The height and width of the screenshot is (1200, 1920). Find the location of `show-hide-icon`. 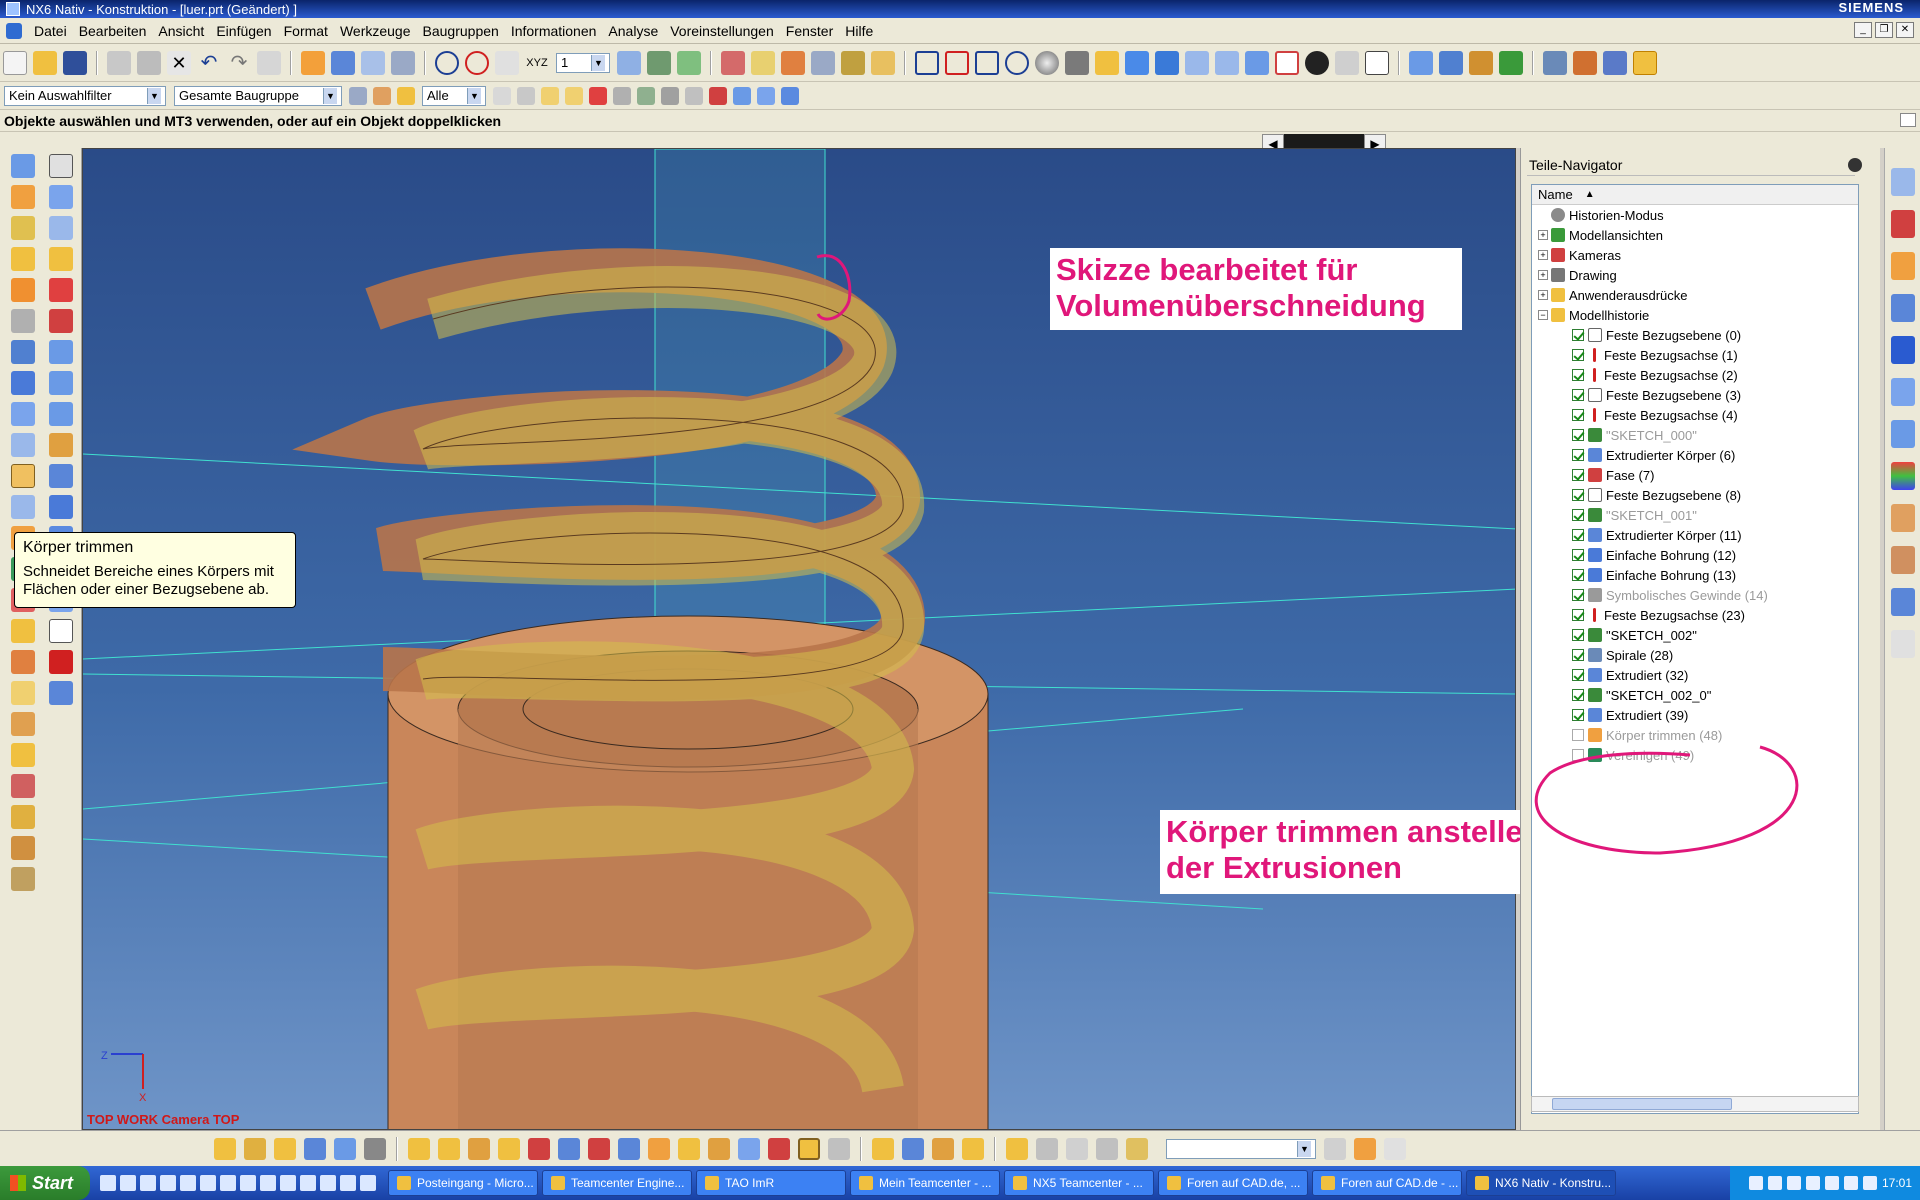

show-hide-icon is located at coordinates (1017, 1148).